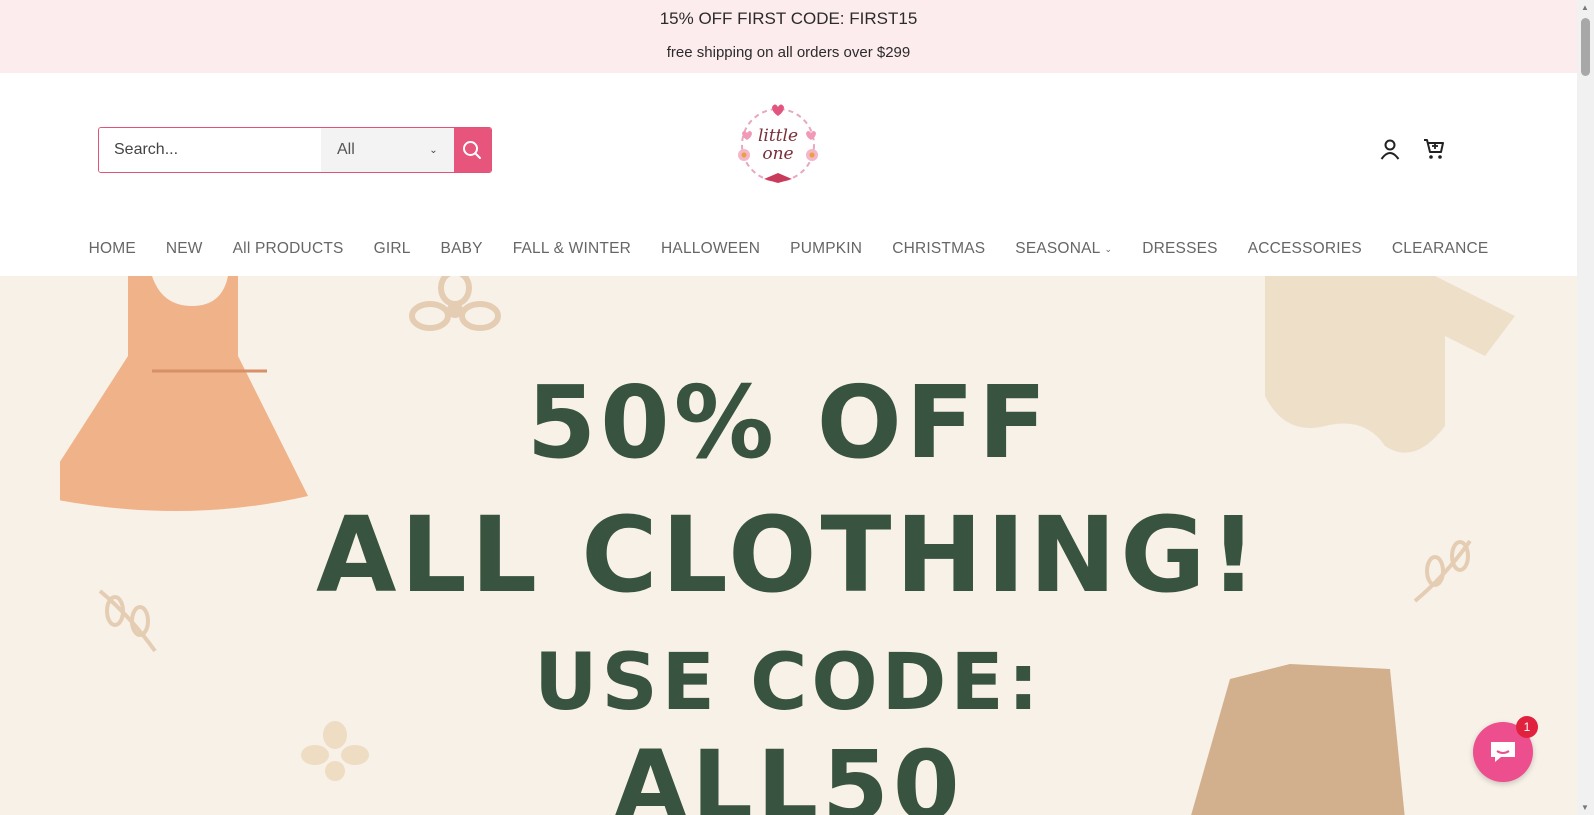  I want to click on search-button, so click(472, 150).